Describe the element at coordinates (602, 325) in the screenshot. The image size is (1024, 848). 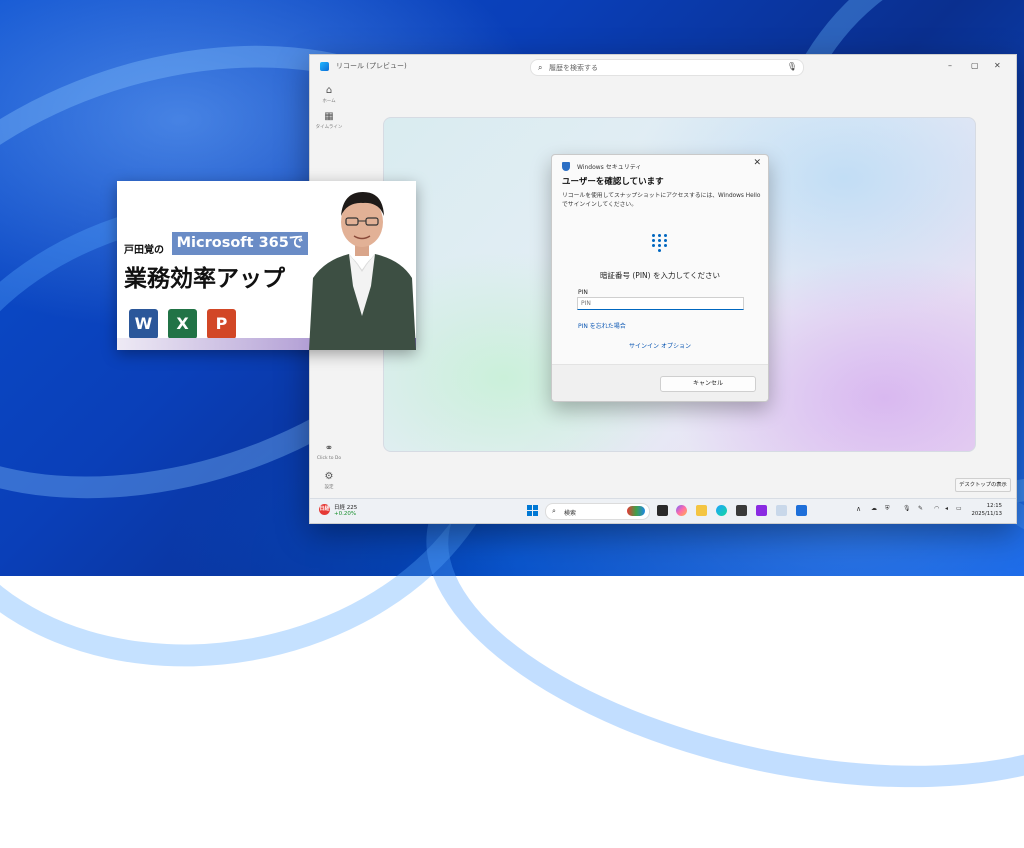
I see `forgot-pin-link: PIN を忘れた場合` at that location.